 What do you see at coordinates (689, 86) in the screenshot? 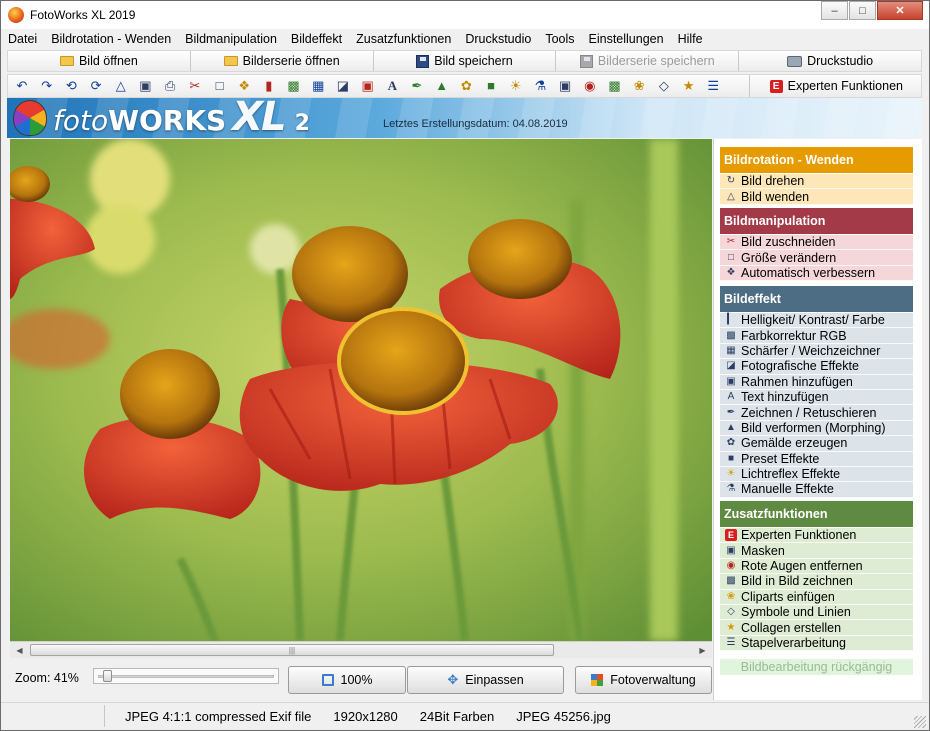
I see `star-icon: ★` at bounding box center [689, 86].